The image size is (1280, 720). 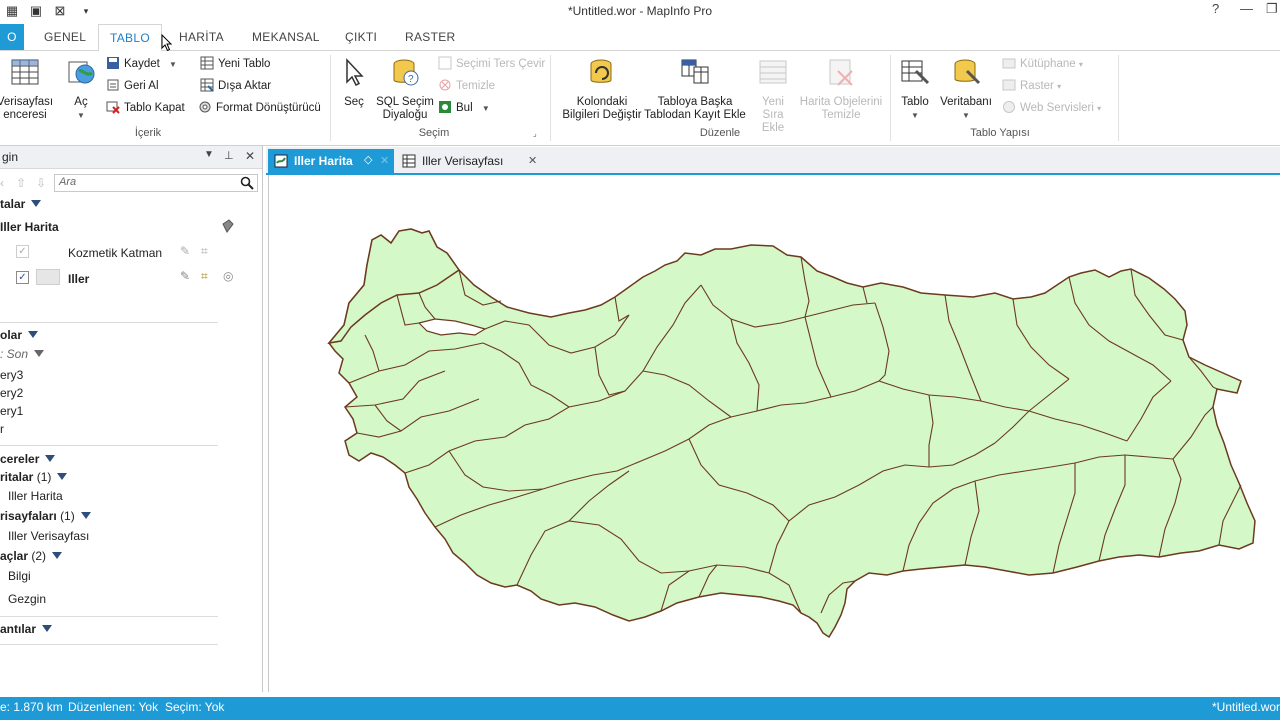 What do you see at coordinates (1051, 107) in the screenshot?
I see `web-services-button: Web Servisleri ▾` at bounding box center [1051, 107].